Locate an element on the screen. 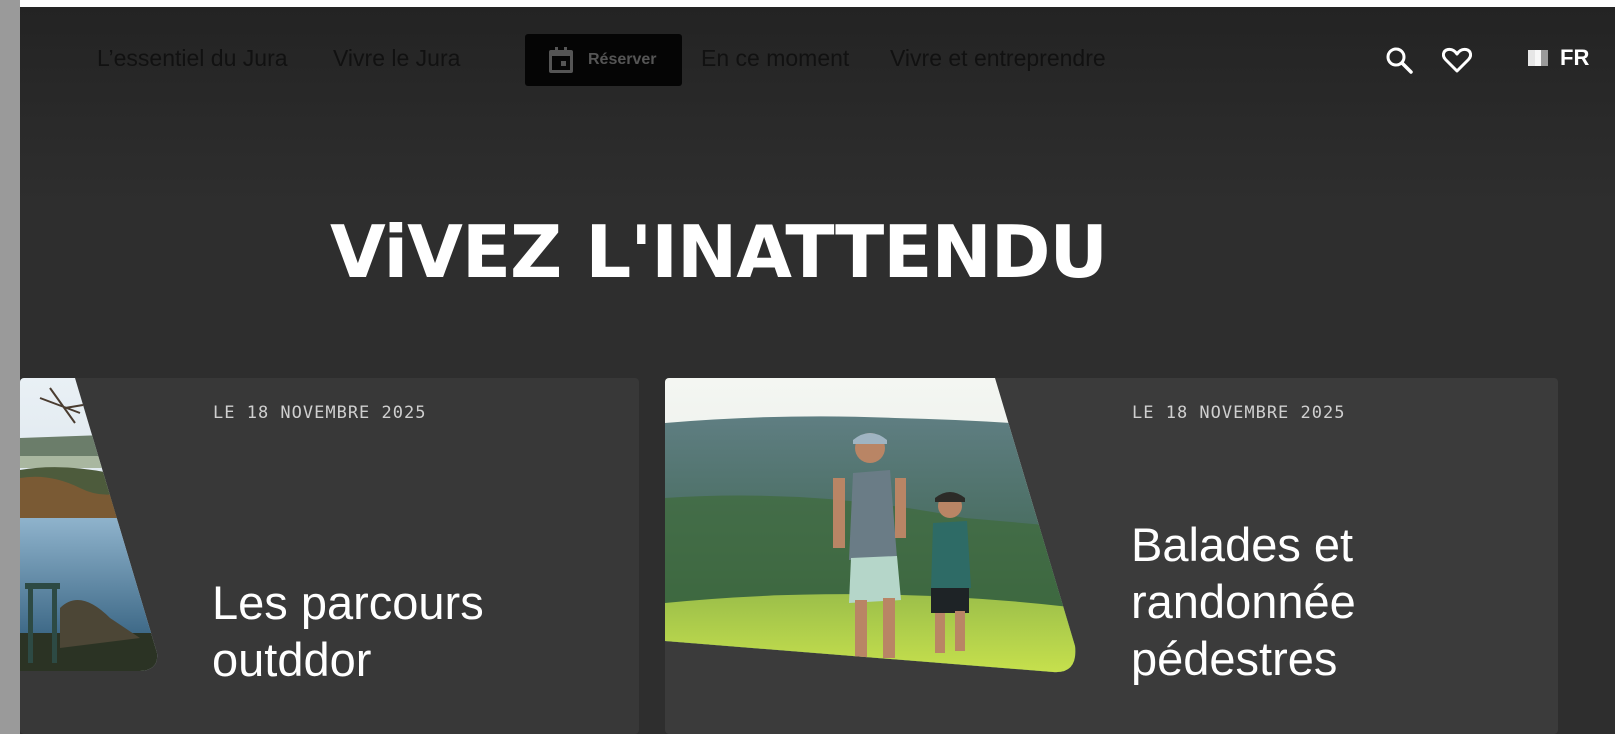 This screenshot has height=734, width=1615. hero-title: ViVEZ L'INATTENDU is located at coordinates (719, 252).